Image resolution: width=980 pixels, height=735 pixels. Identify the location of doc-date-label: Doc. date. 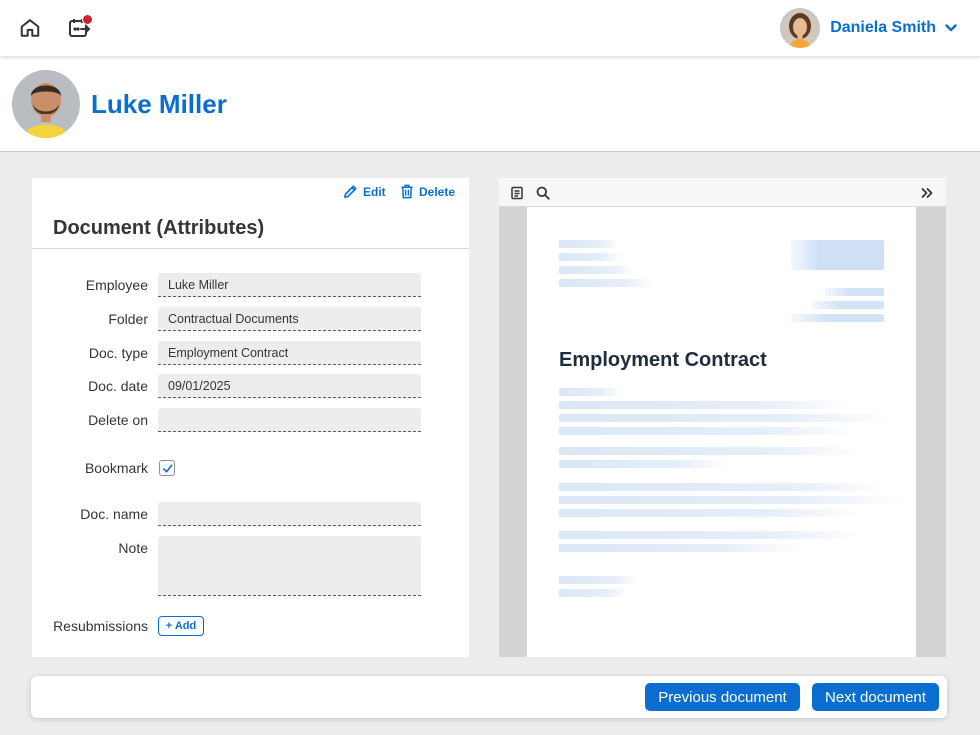
(118, 386).